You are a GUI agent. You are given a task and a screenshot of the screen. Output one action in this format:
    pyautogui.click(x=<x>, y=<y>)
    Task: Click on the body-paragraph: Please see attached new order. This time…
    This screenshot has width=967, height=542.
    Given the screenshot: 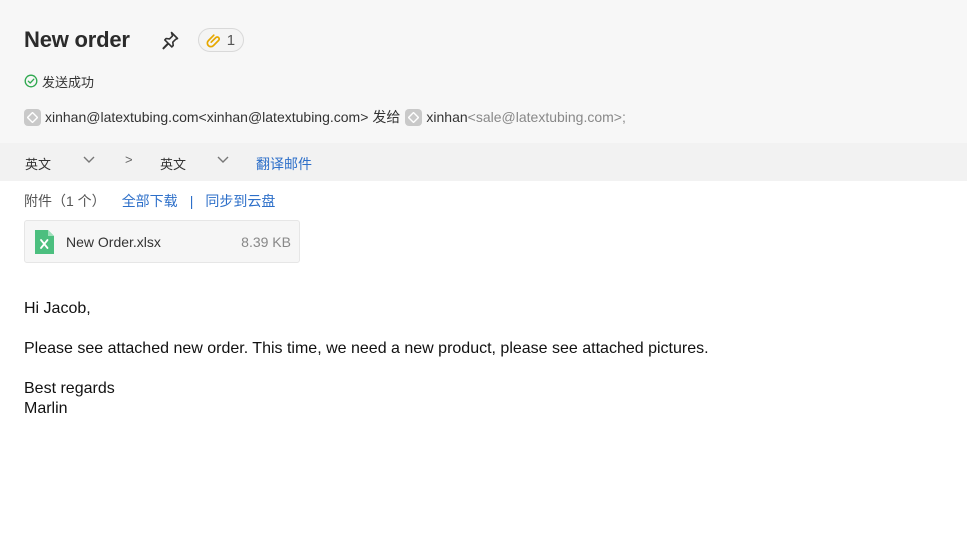 What is the action you would take?
    pyautogui.click(x=366, y=348)
    